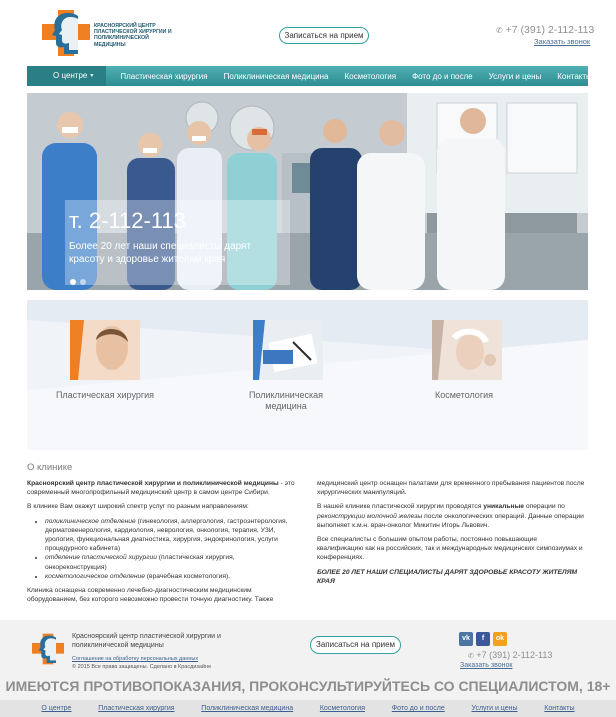 This screenshot has height=717, width=616. I want to click on service-plastic-label: Пластическая хирургия, so click(105, 395).